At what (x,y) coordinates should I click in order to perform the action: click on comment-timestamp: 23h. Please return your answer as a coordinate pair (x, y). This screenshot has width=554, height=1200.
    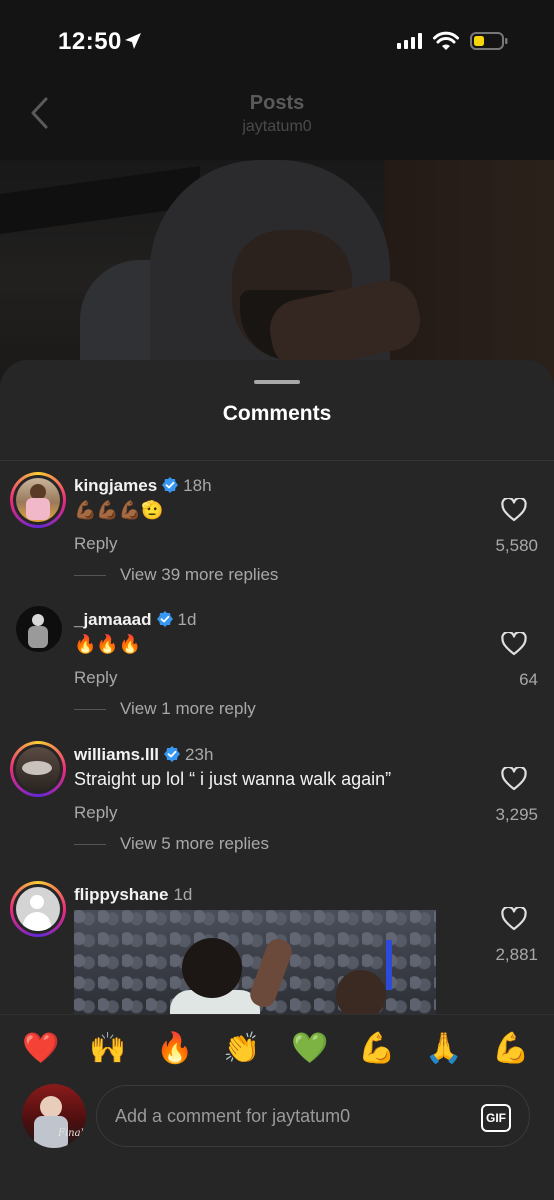
    Looking at the image, I should click on (199, 754).